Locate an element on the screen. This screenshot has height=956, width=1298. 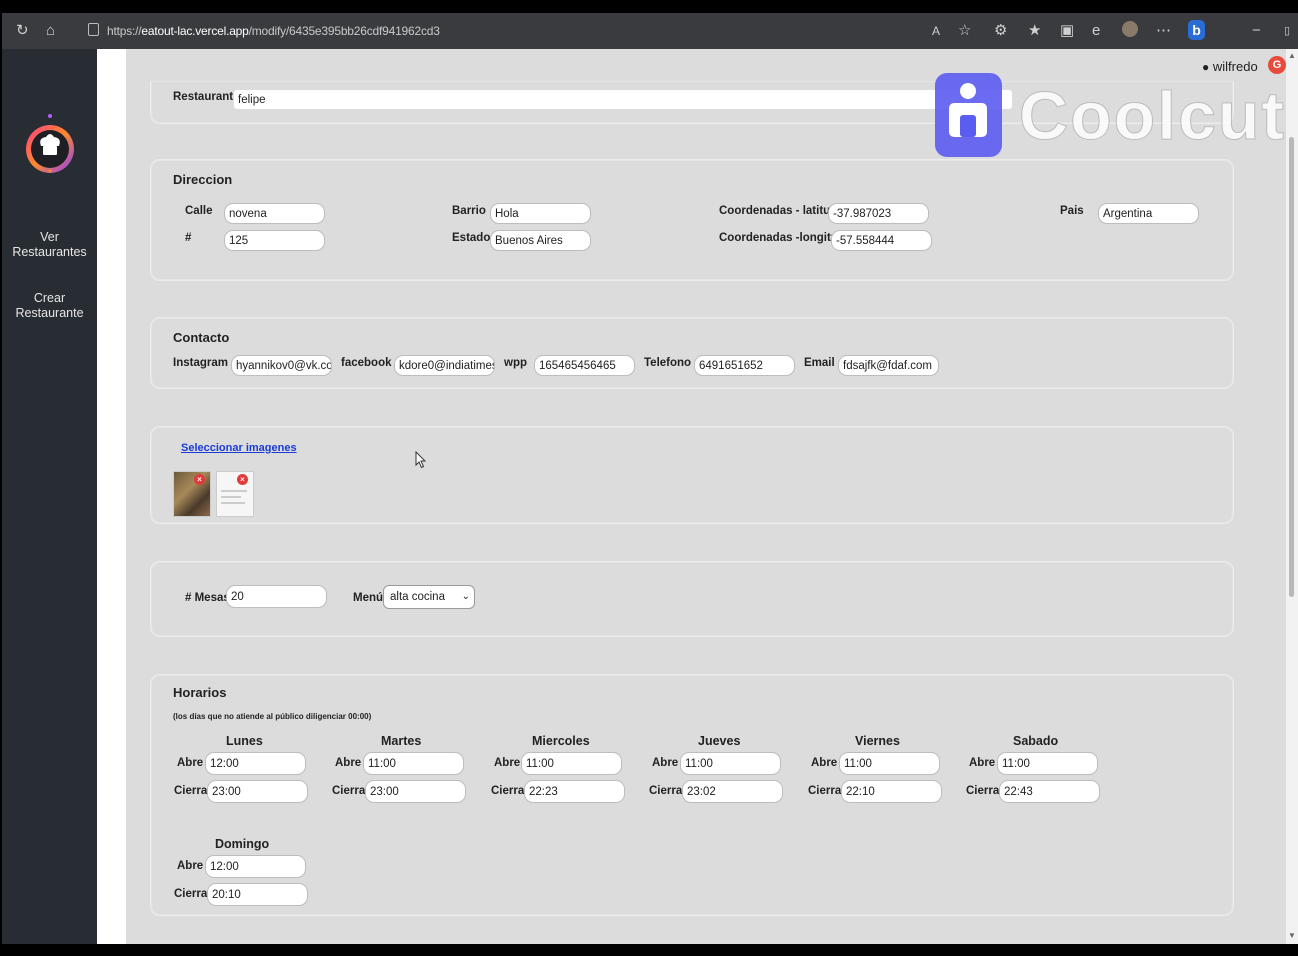
numero-input: 125 is located at coordinates (274, 240).